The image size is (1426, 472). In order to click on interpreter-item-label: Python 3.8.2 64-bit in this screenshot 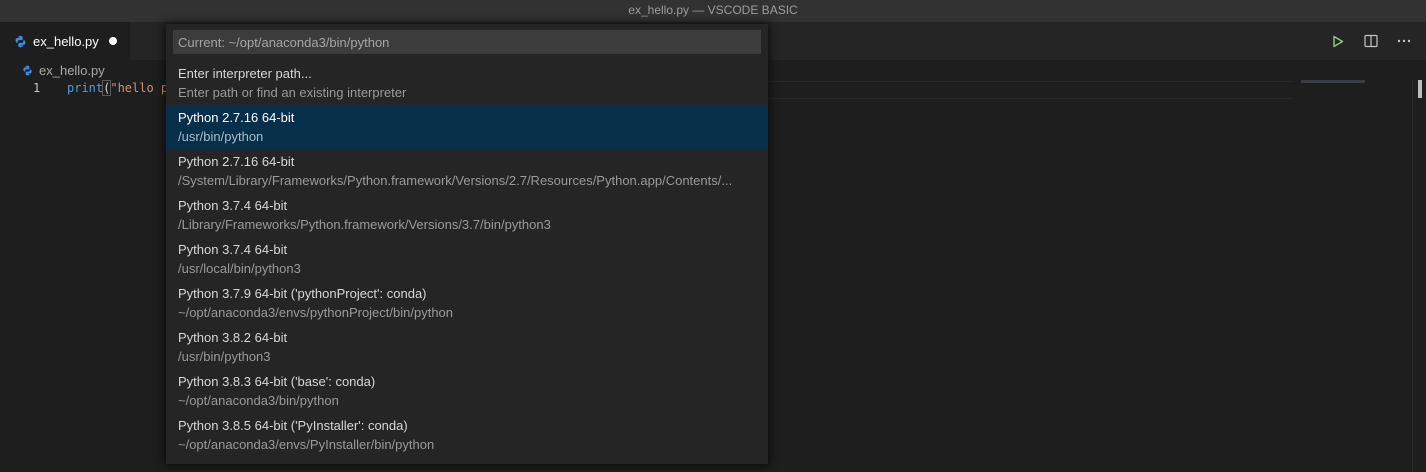, I will do `click(233, 337)`.